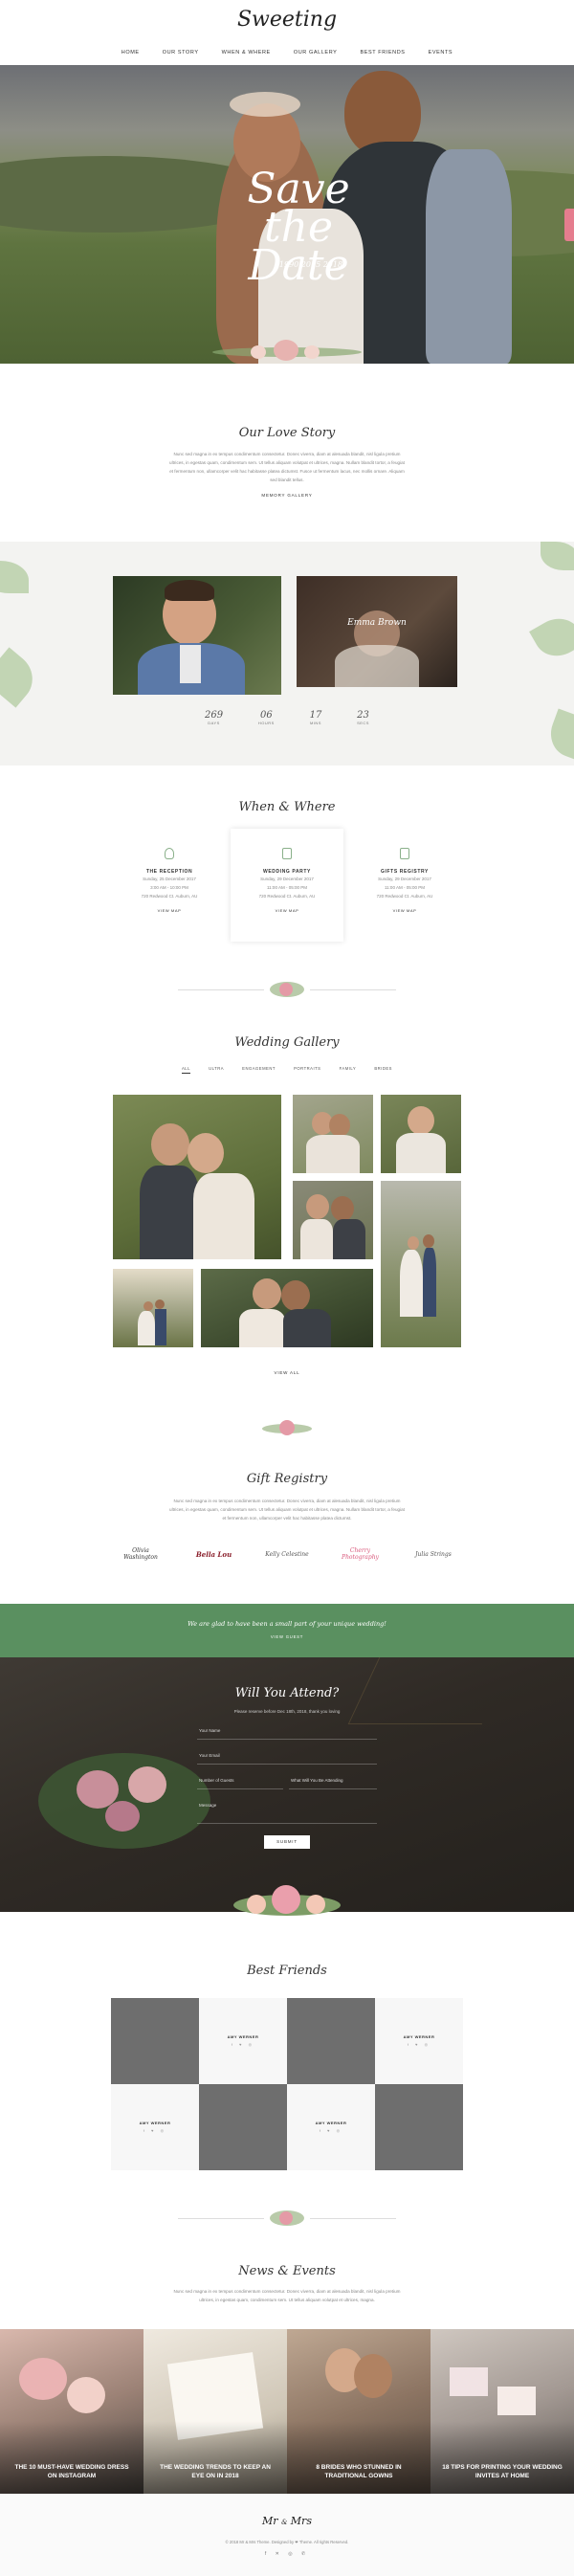 This screenshot has width=574, height=2576. What do you see at coordinates (287, 20) in the screenshot?
I see `site-logo: Sweeting` at bounding box center [287, 20].